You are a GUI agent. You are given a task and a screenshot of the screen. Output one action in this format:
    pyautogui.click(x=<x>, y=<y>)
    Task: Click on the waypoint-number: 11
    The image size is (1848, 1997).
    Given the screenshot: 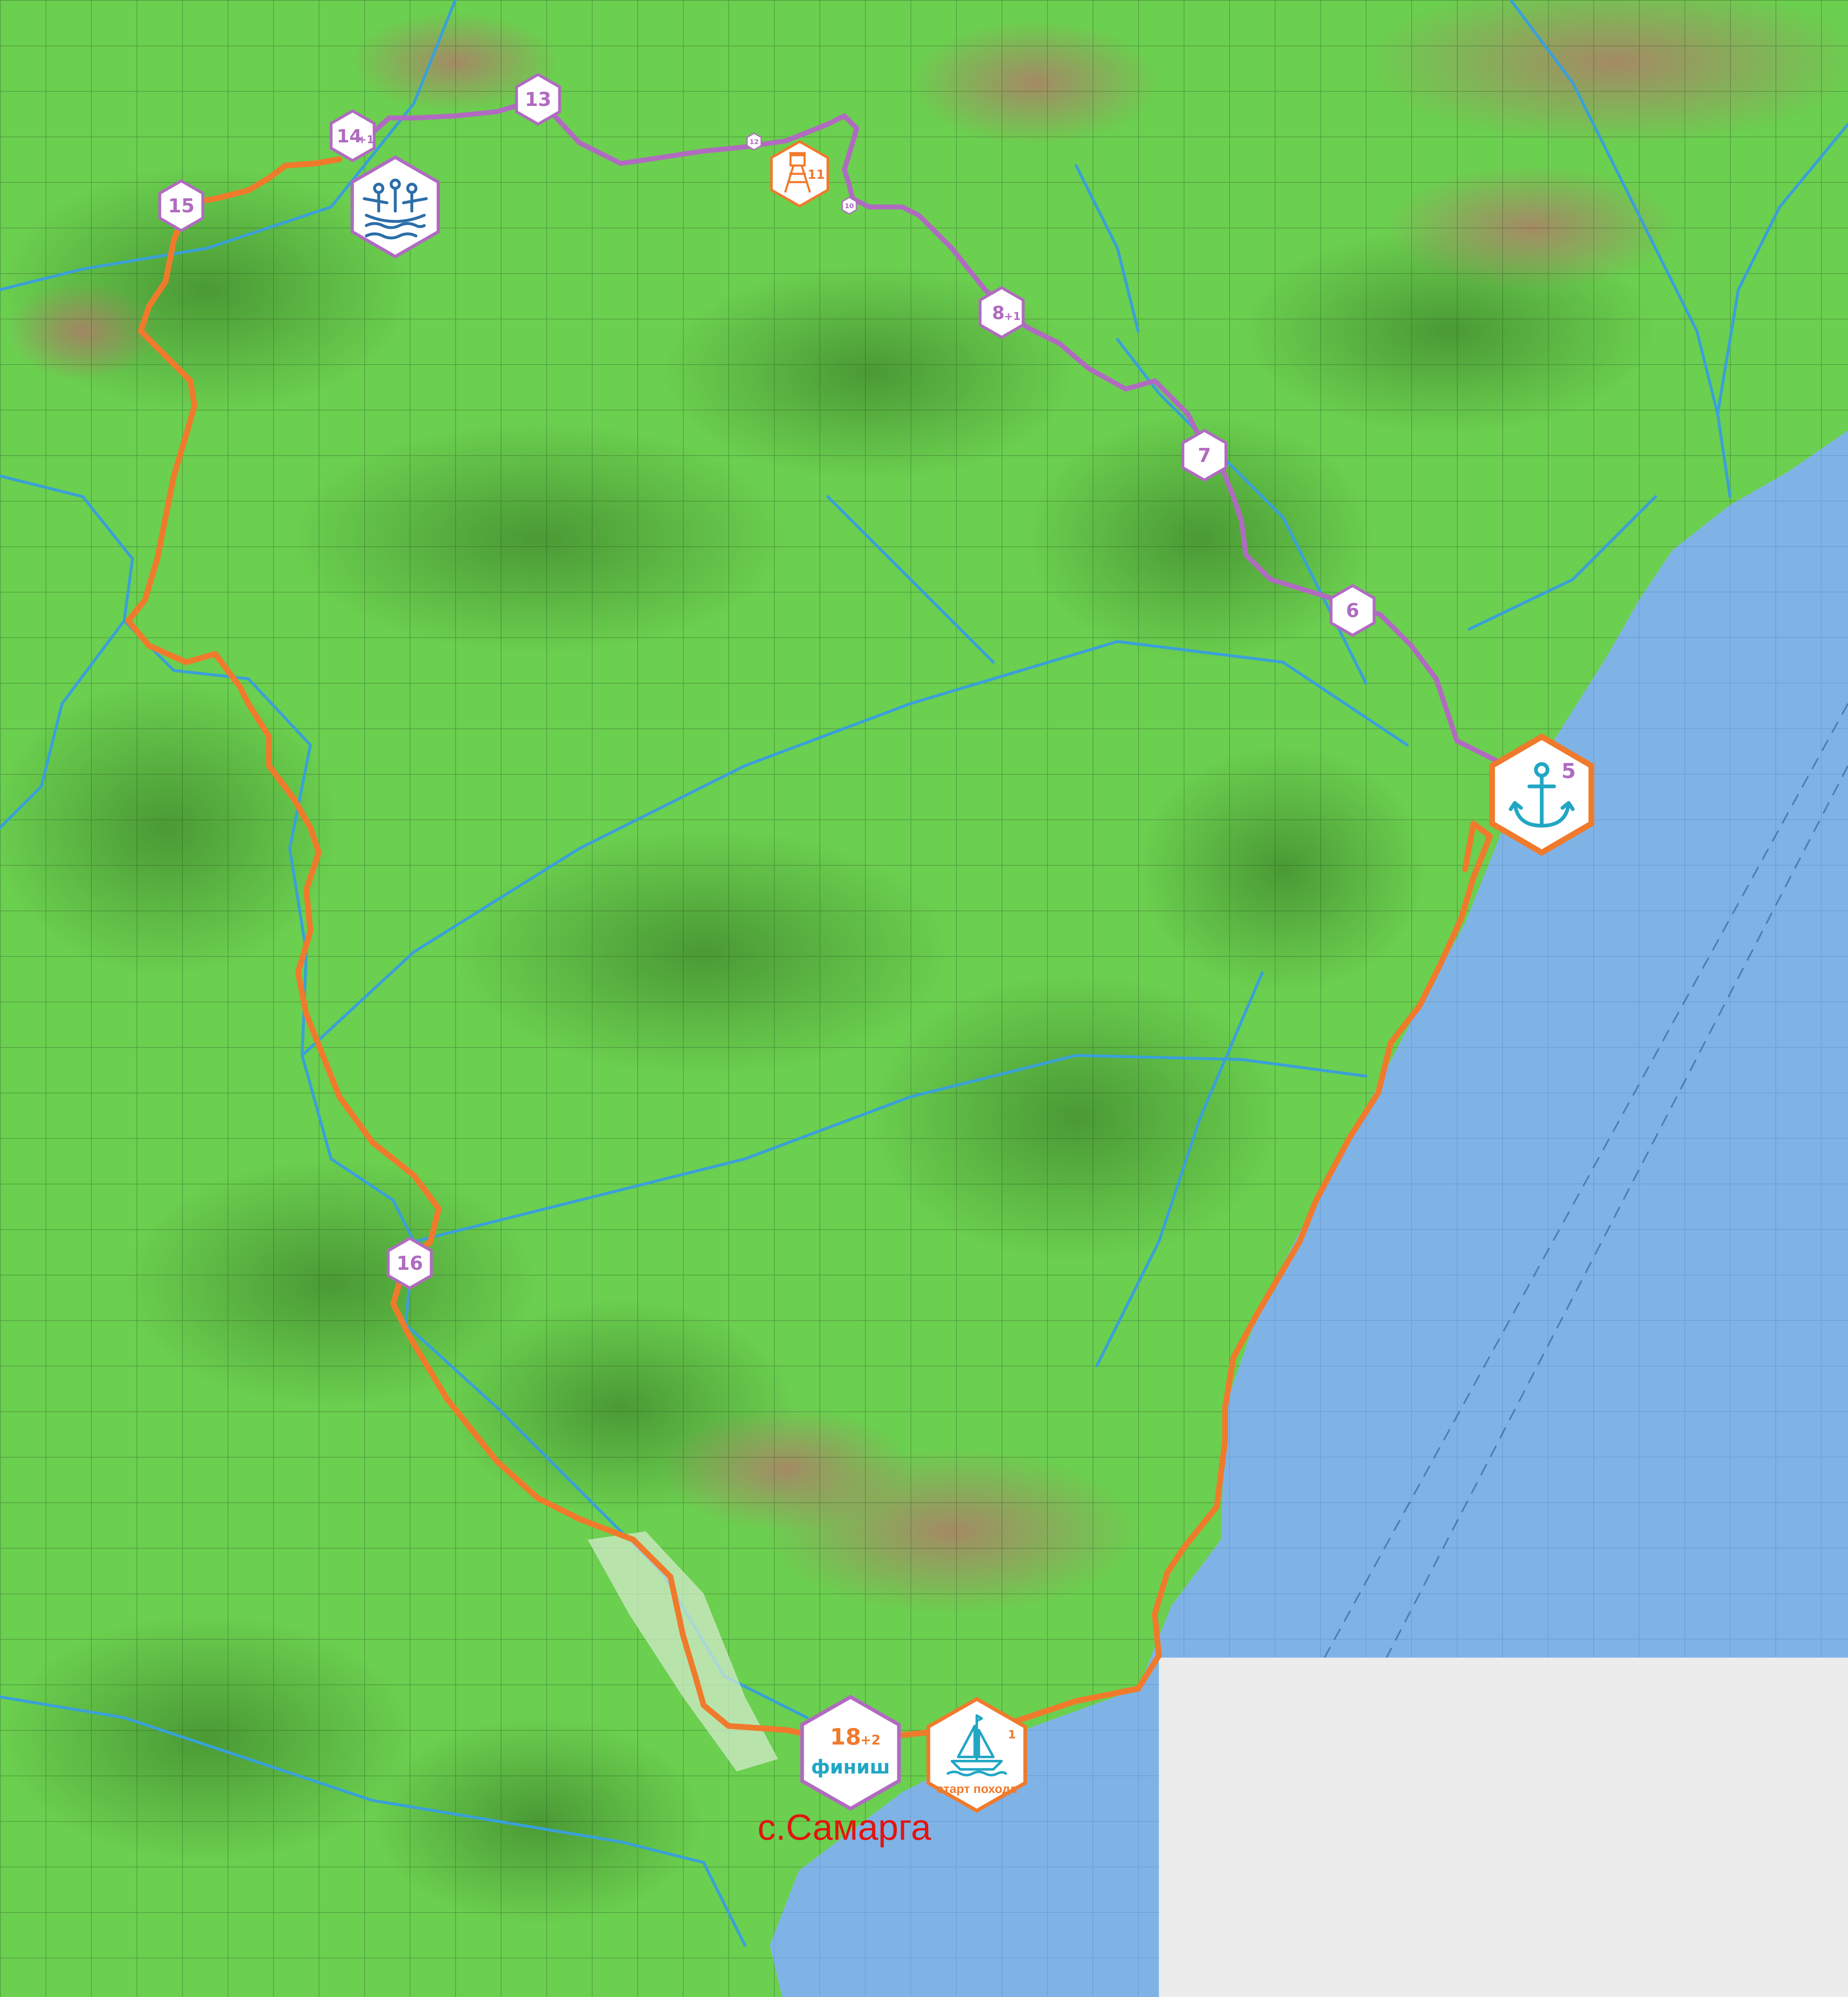 What is the action you would take?
    pyautogui.click(x=816, y=175)
    